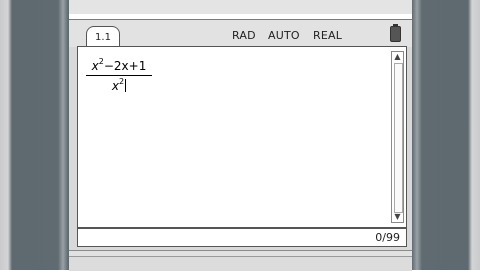  What do you see at coordinates (122, 81) in the screenshot?
I see `denominator-exponent: 2` at bounding box center [122, 81].